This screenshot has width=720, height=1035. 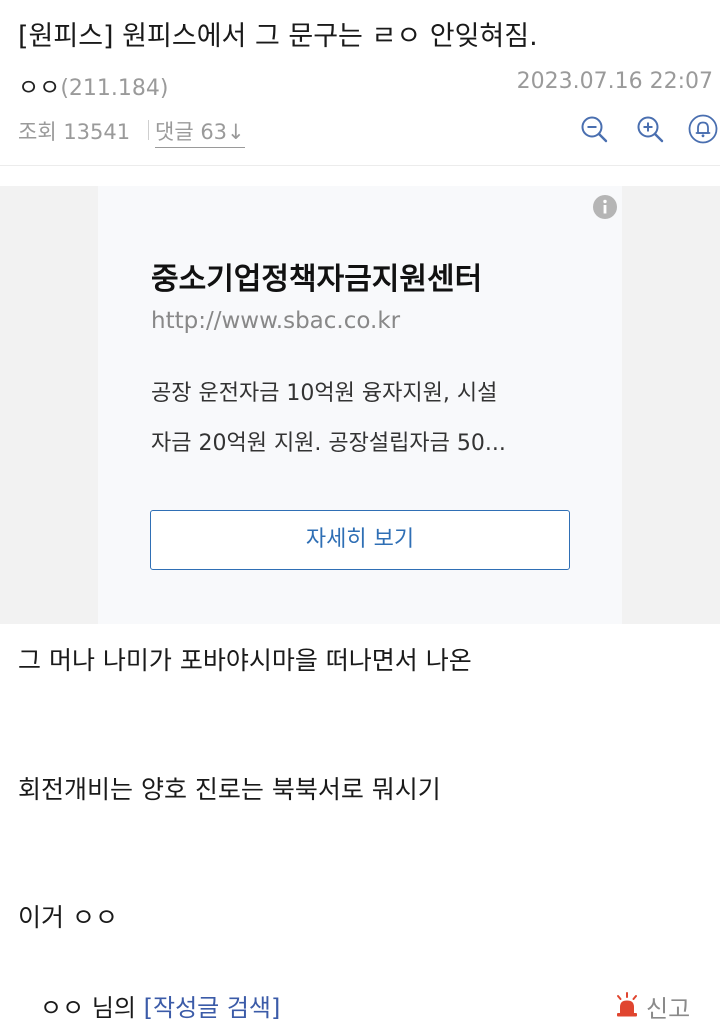 I want to click on post-date: 2023.07.16 22:07, so click(x=614, y=81).